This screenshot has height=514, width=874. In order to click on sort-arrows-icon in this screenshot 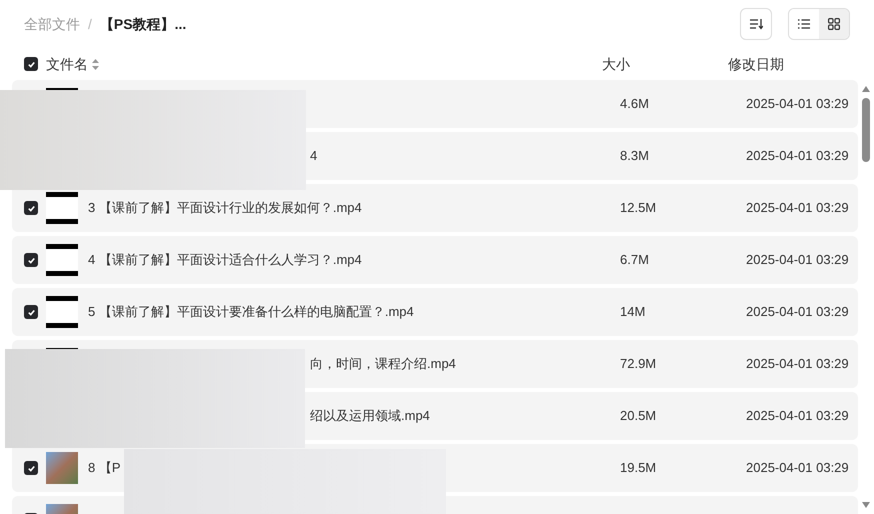, I will do `click(95, 64)`.